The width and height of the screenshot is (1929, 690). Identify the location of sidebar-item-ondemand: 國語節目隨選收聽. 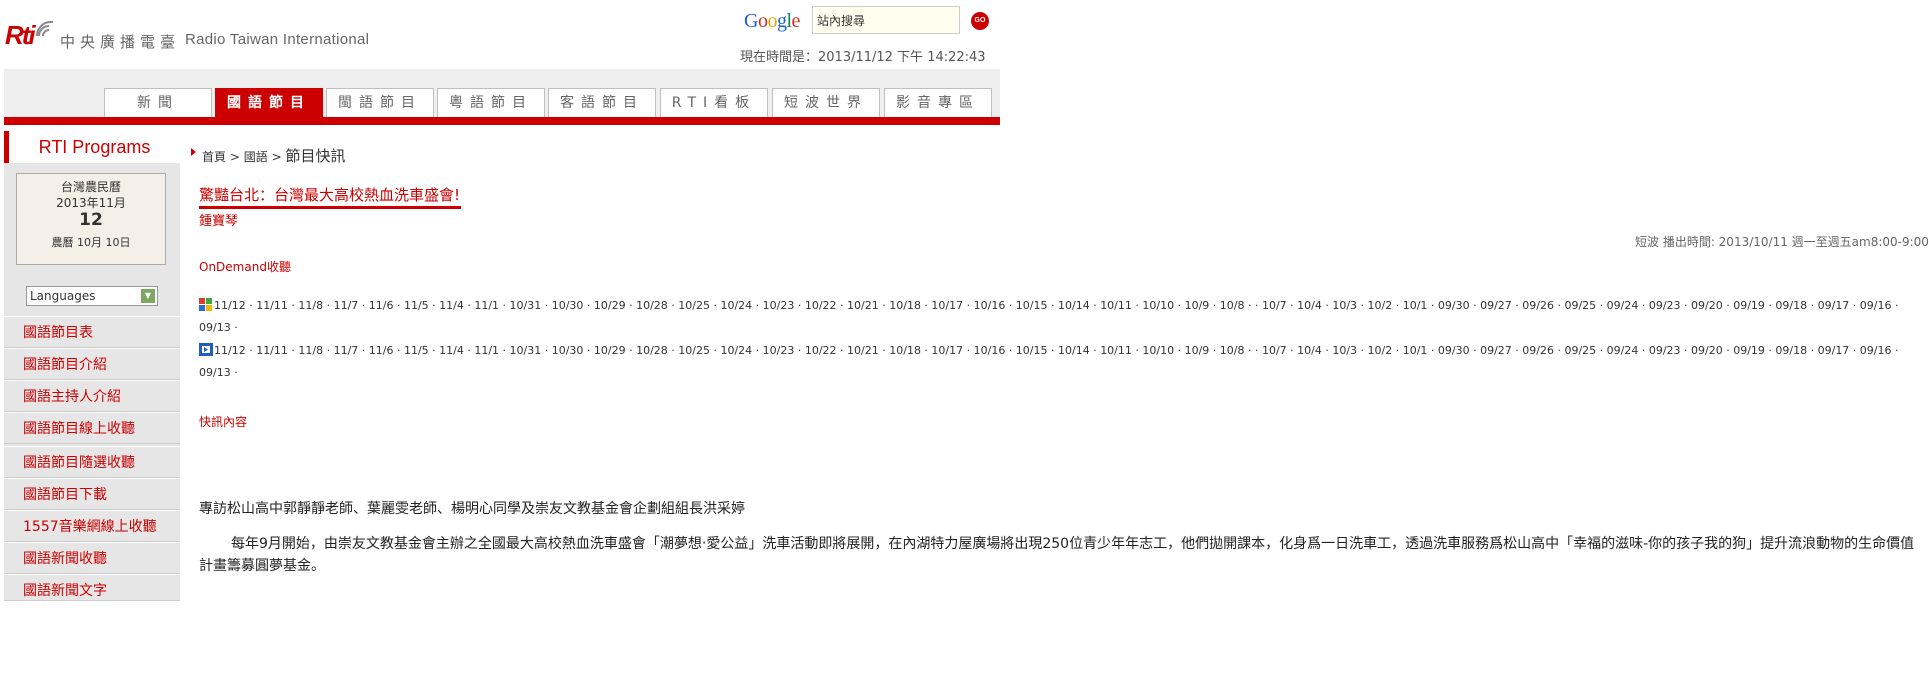
(92, 462).